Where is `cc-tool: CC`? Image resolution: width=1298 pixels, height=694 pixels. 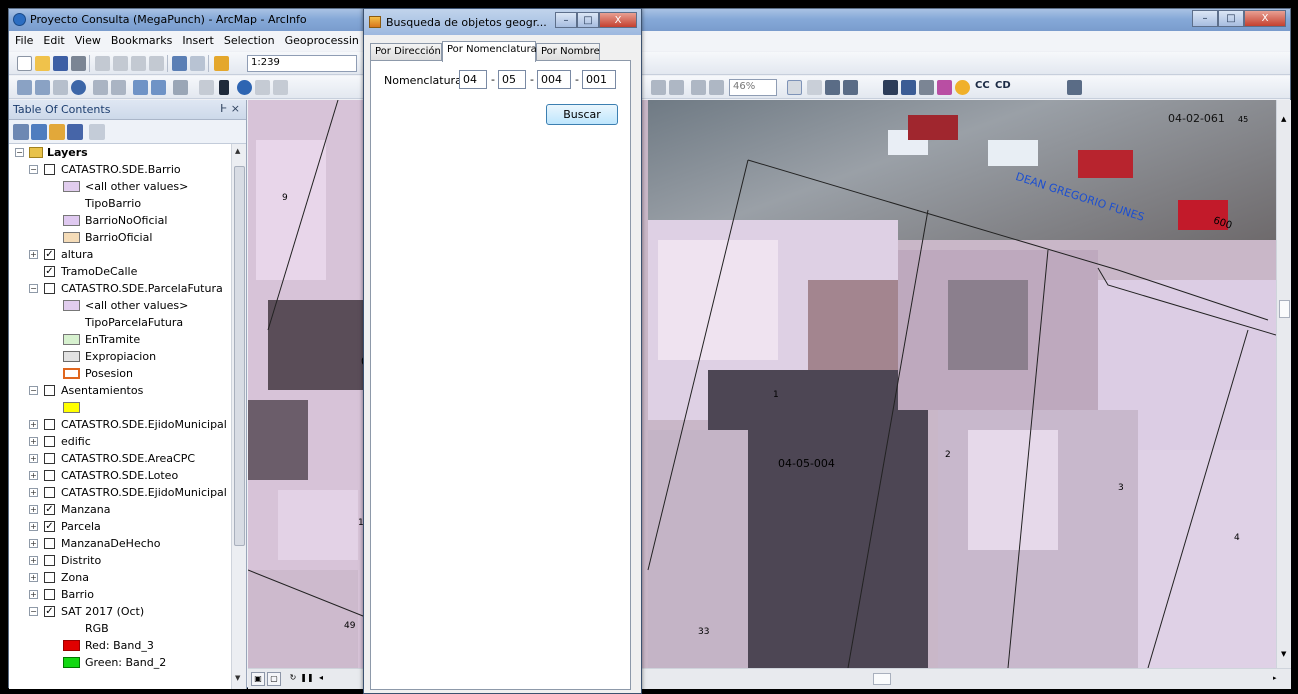 cc-tool: CC is located at coordinates (982, 85).